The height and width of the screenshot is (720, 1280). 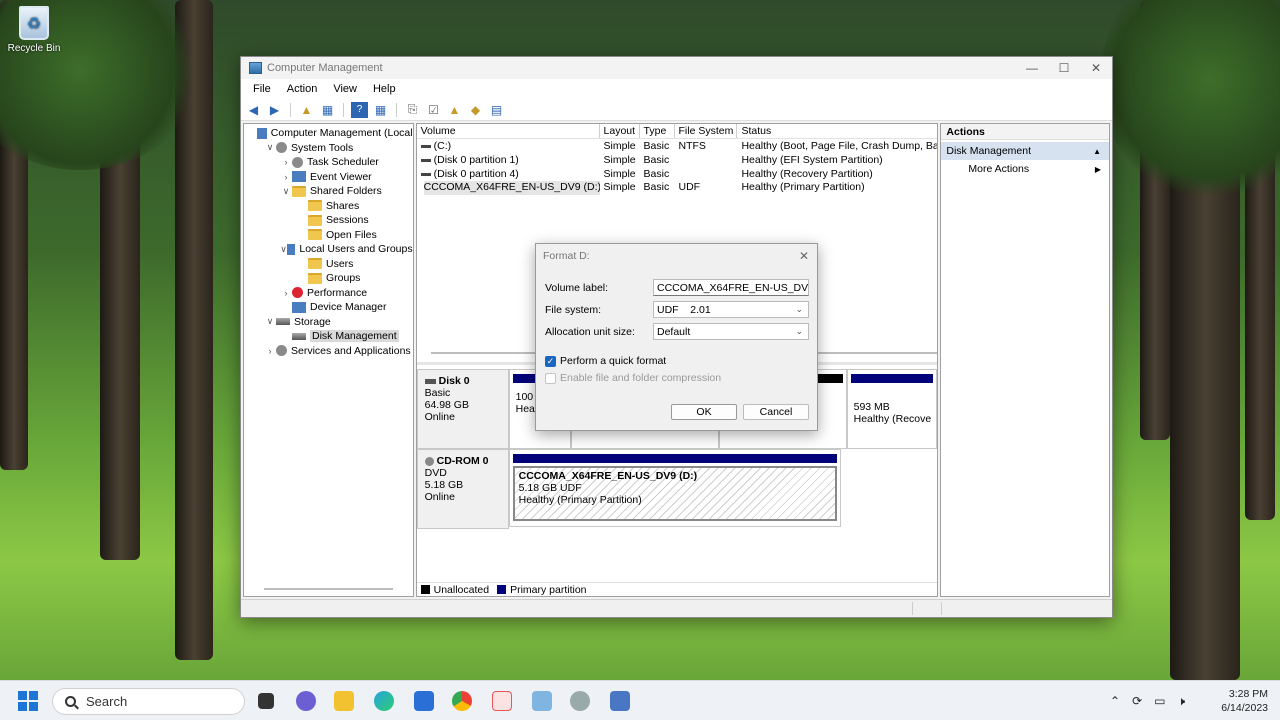 I want to click on column-status: Status, so click(x=837, y=131).